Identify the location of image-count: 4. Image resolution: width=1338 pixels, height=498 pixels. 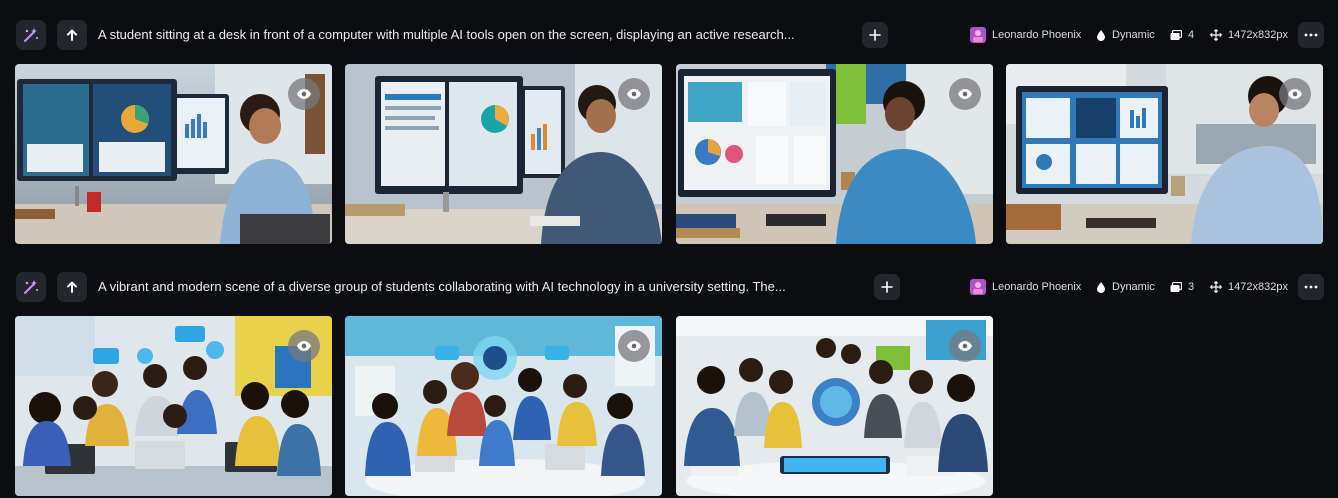
(1191, 35).